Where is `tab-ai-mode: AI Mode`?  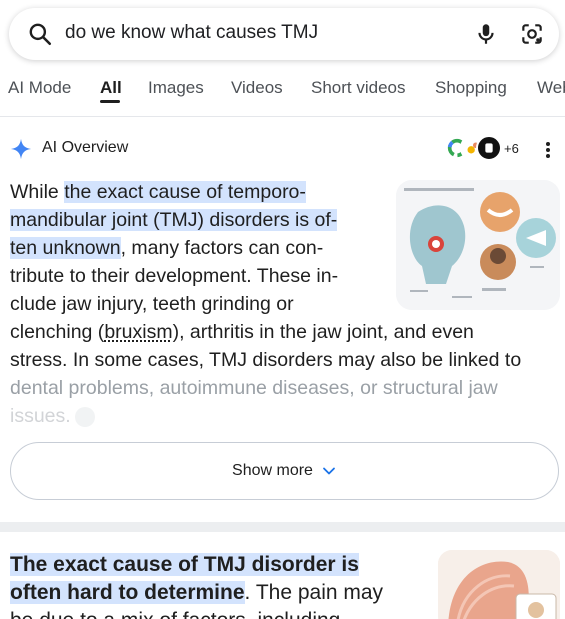 tab-ai-mode: AI Mode is located at coordinates (39, 88).